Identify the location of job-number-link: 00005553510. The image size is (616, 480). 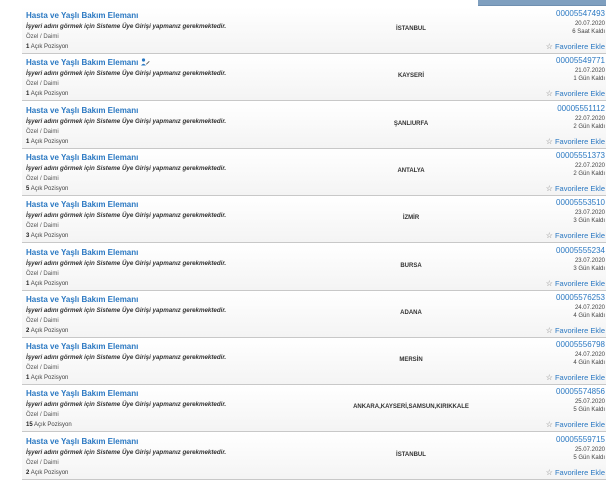
(550, 203).